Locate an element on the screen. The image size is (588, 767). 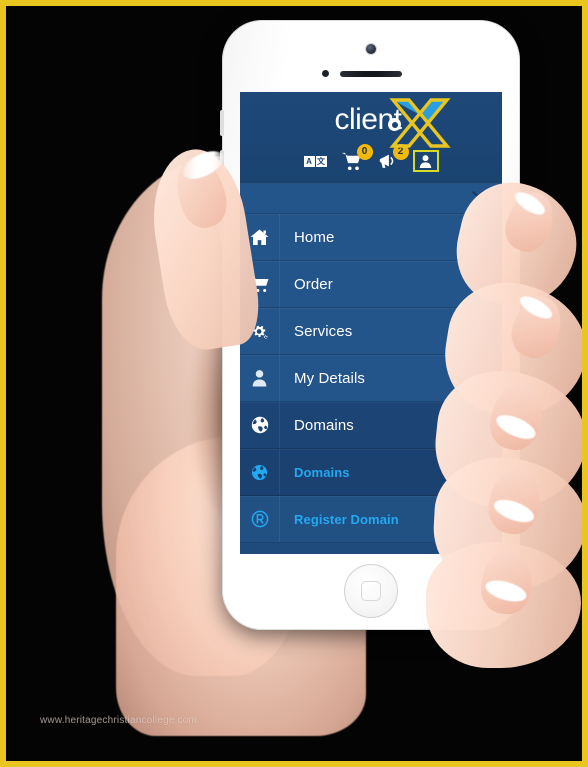
user-icon is located at coordinates (260, 378).